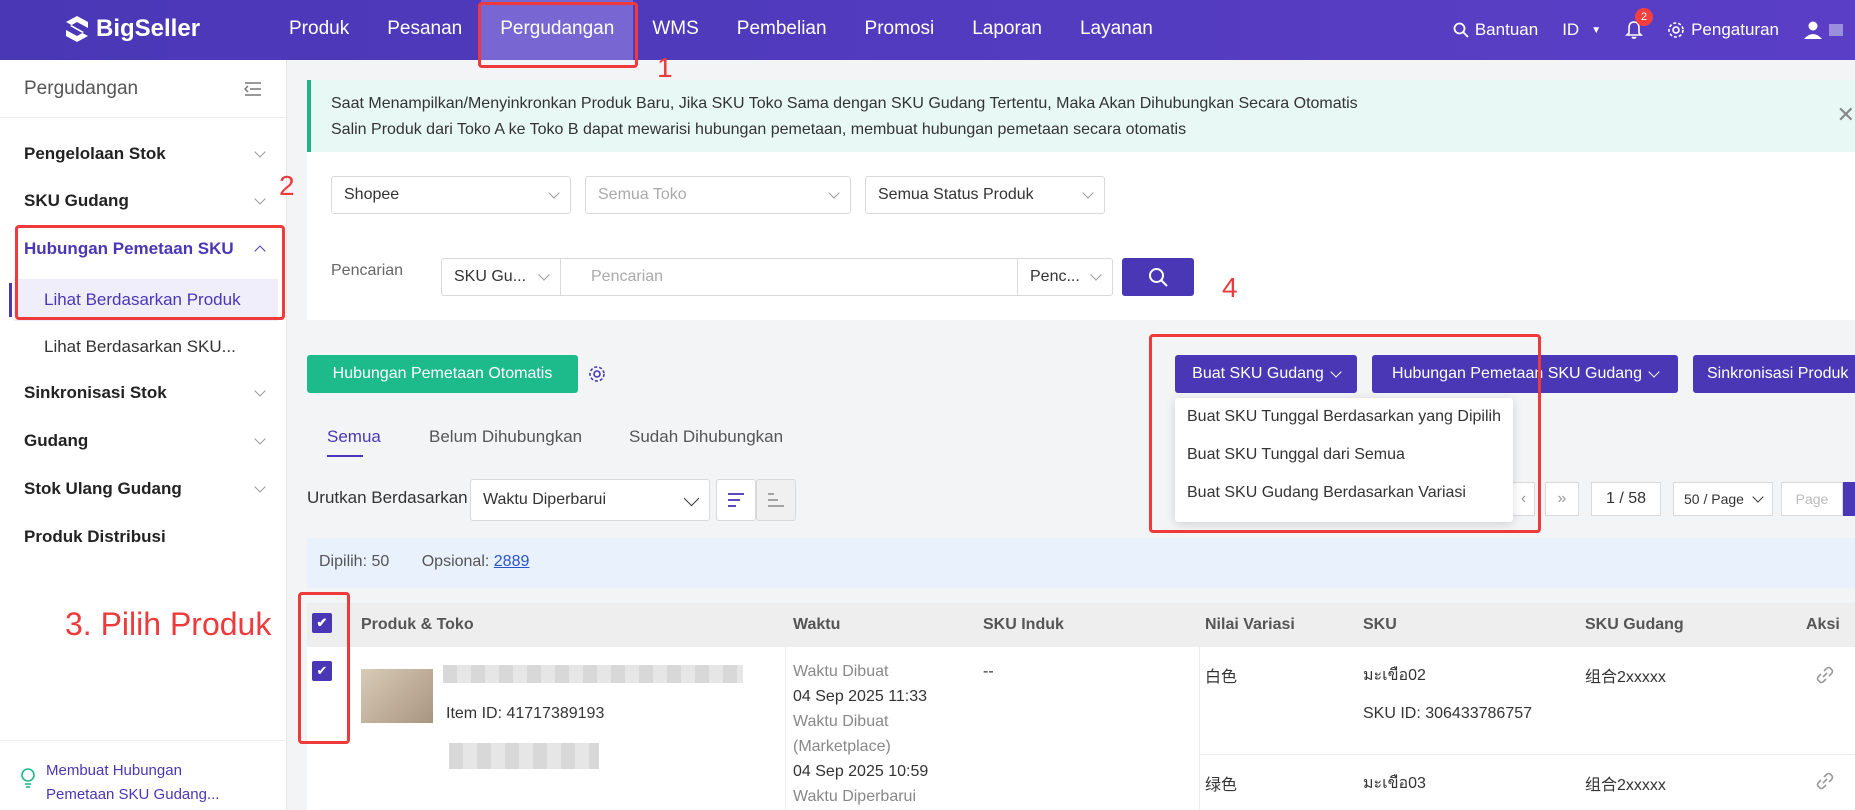 Image resolution: width=1855 pixels, height=810 pixels. I want to click on nav-laporan: Laporan, so click(1007, 30).